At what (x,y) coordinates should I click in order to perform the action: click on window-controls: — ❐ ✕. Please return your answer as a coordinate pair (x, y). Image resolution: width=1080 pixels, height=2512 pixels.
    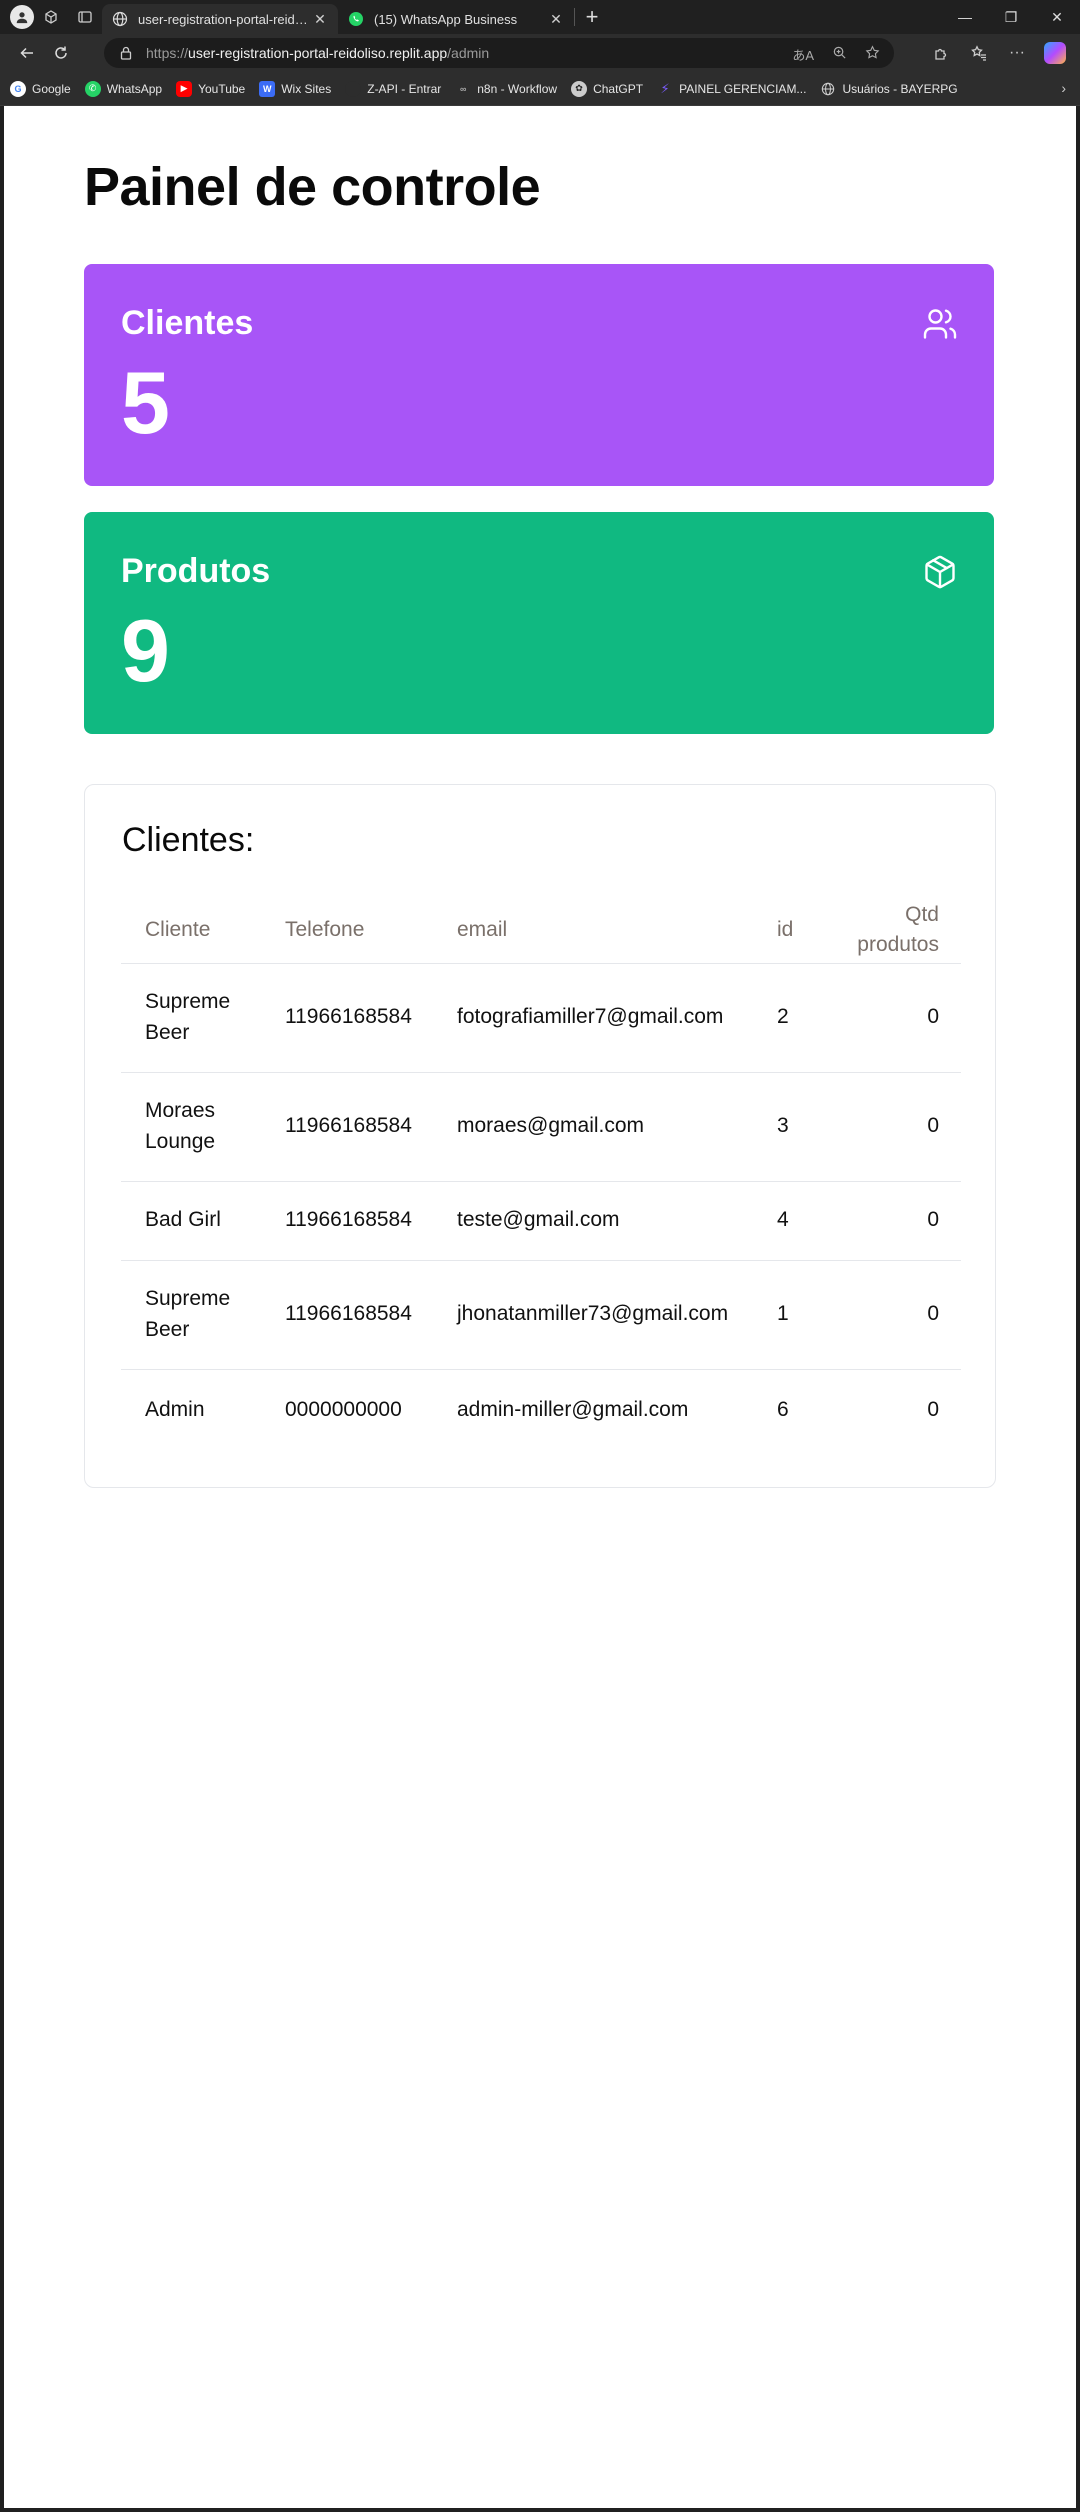
    Looking at the image, I should click on (1011, 17).